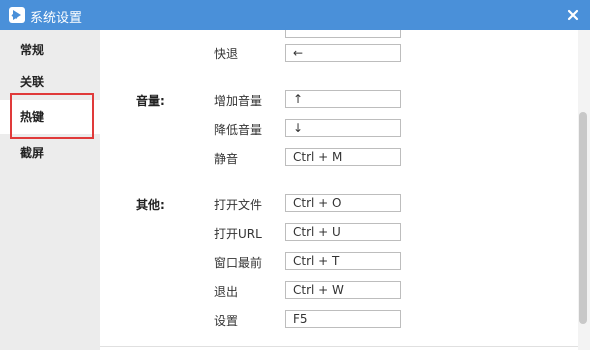 This screenshot has width=590, height=350. Describe the element at coordinates (226, 321) in the screenshot. I see `row-label-settings: 设置` at that location.